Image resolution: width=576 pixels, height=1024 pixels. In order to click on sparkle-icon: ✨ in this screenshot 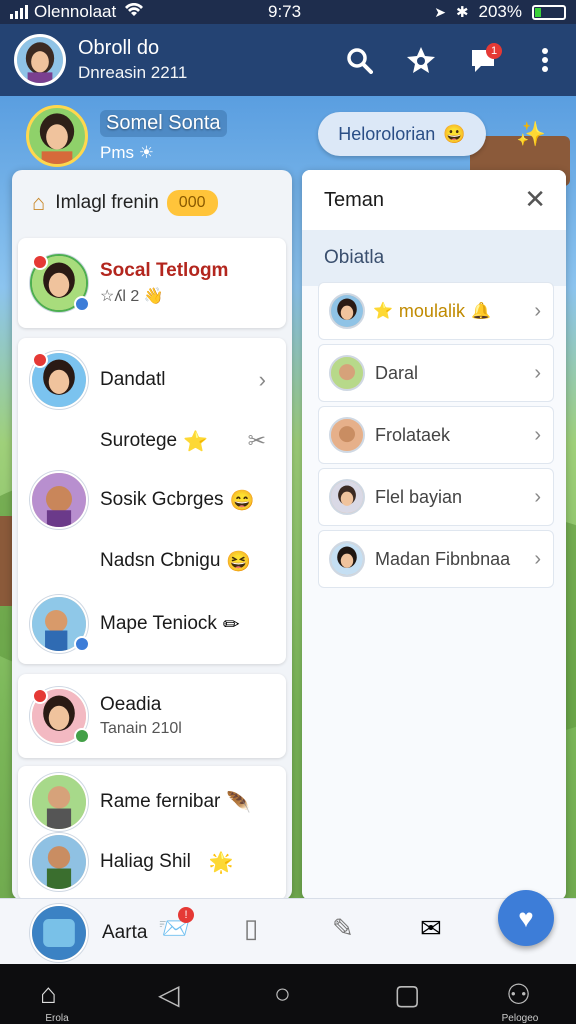, I will do `click(531, 134)`.